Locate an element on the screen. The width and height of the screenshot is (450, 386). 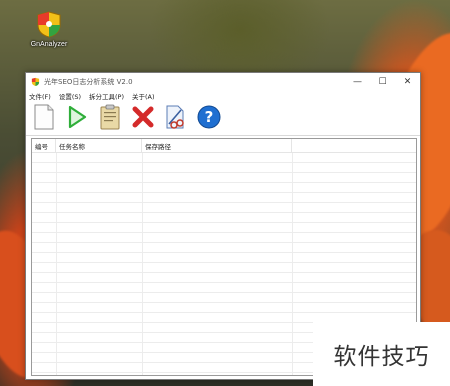
column-header-empty is located at coordinates (354, 145).